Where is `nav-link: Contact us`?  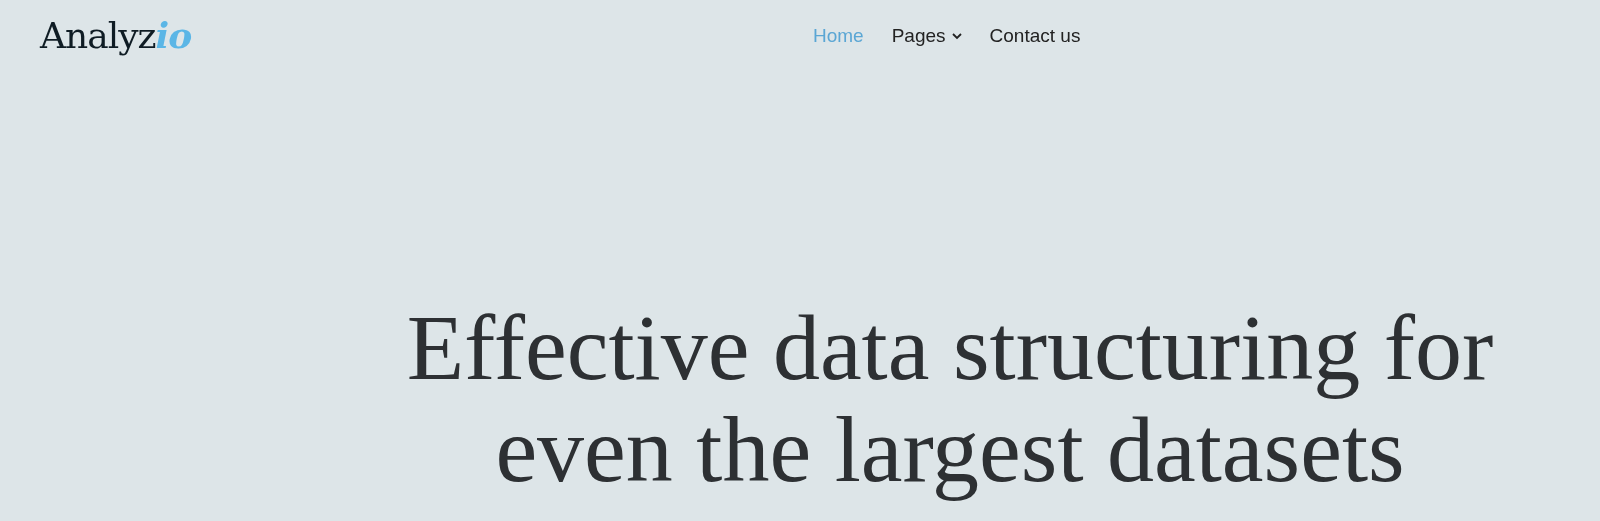 nav-link: Contact us is located at coordinates (1035, 36).